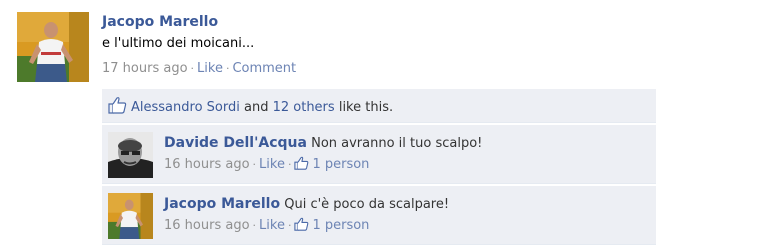 Image resolution: width=767 pixels, height=245 pixels. What do you see at coordinates (256, 107) in the screenshot?
I see `likes-and-text: and` at bounding box center [256, 107].